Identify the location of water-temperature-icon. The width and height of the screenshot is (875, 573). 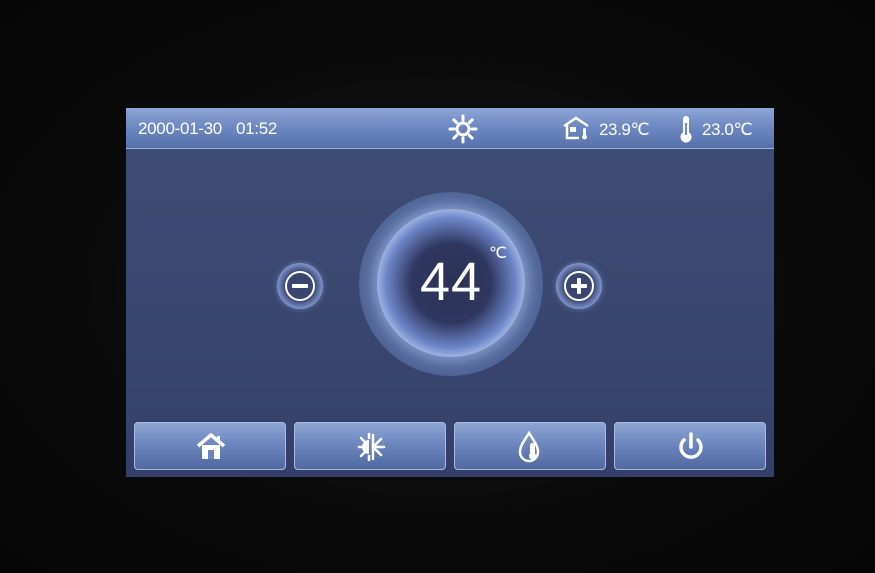
(529, 446).